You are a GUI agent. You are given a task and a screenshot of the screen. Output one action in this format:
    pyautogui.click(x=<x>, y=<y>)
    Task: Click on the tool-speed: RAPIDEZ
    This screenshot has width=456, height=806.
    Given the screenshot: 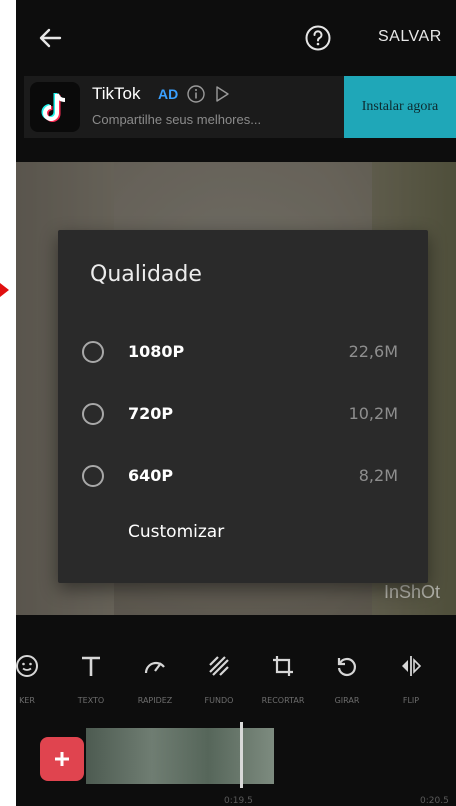 What is the action you would take?
    pyautogui.click(x=155, y=677)
    